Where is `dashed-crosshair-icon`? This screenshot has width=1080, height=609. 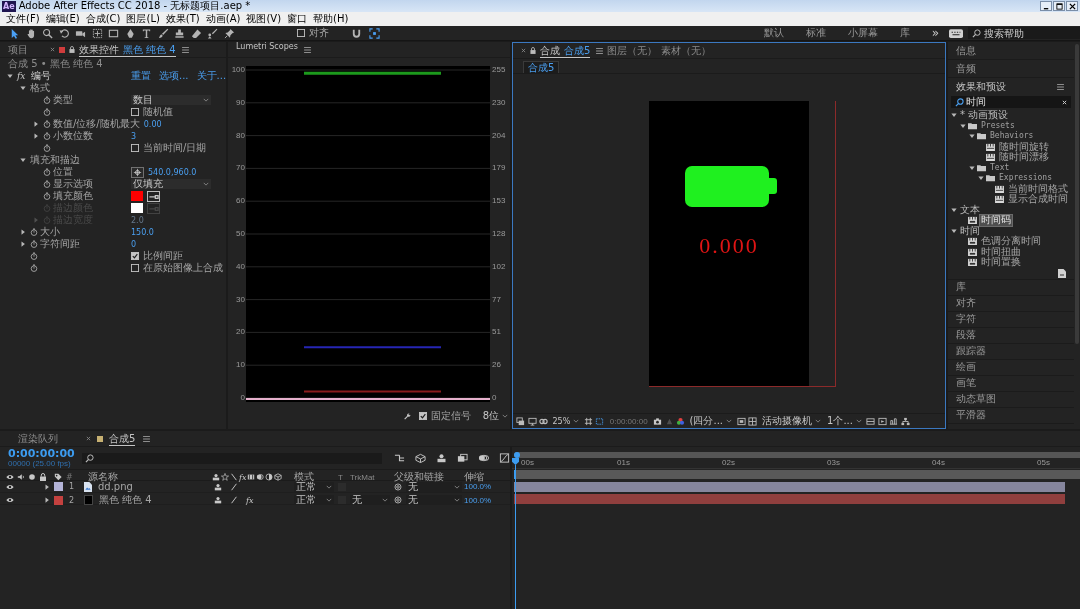
dashed-crosshair-icon is located at coordinates (97, 33).